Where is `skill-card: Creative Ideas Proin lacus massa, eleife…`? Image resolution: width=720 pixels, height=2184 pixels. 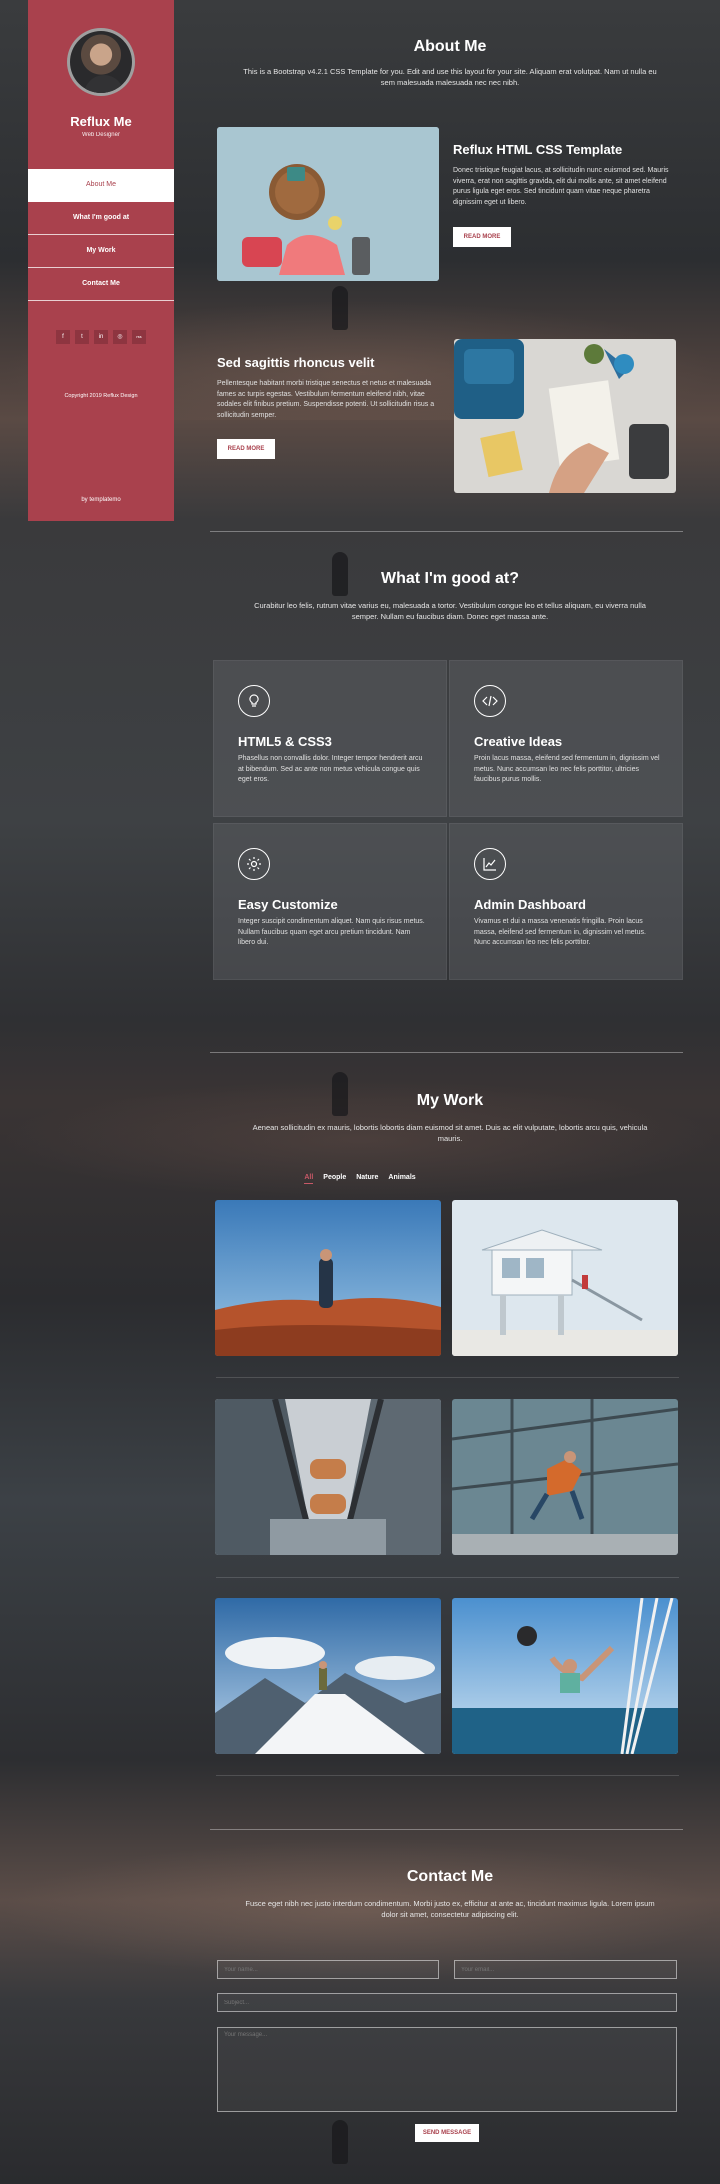
skill-card: Creative Ideas Proin lacus massa, eleife… is located at coordinates (566, 738).